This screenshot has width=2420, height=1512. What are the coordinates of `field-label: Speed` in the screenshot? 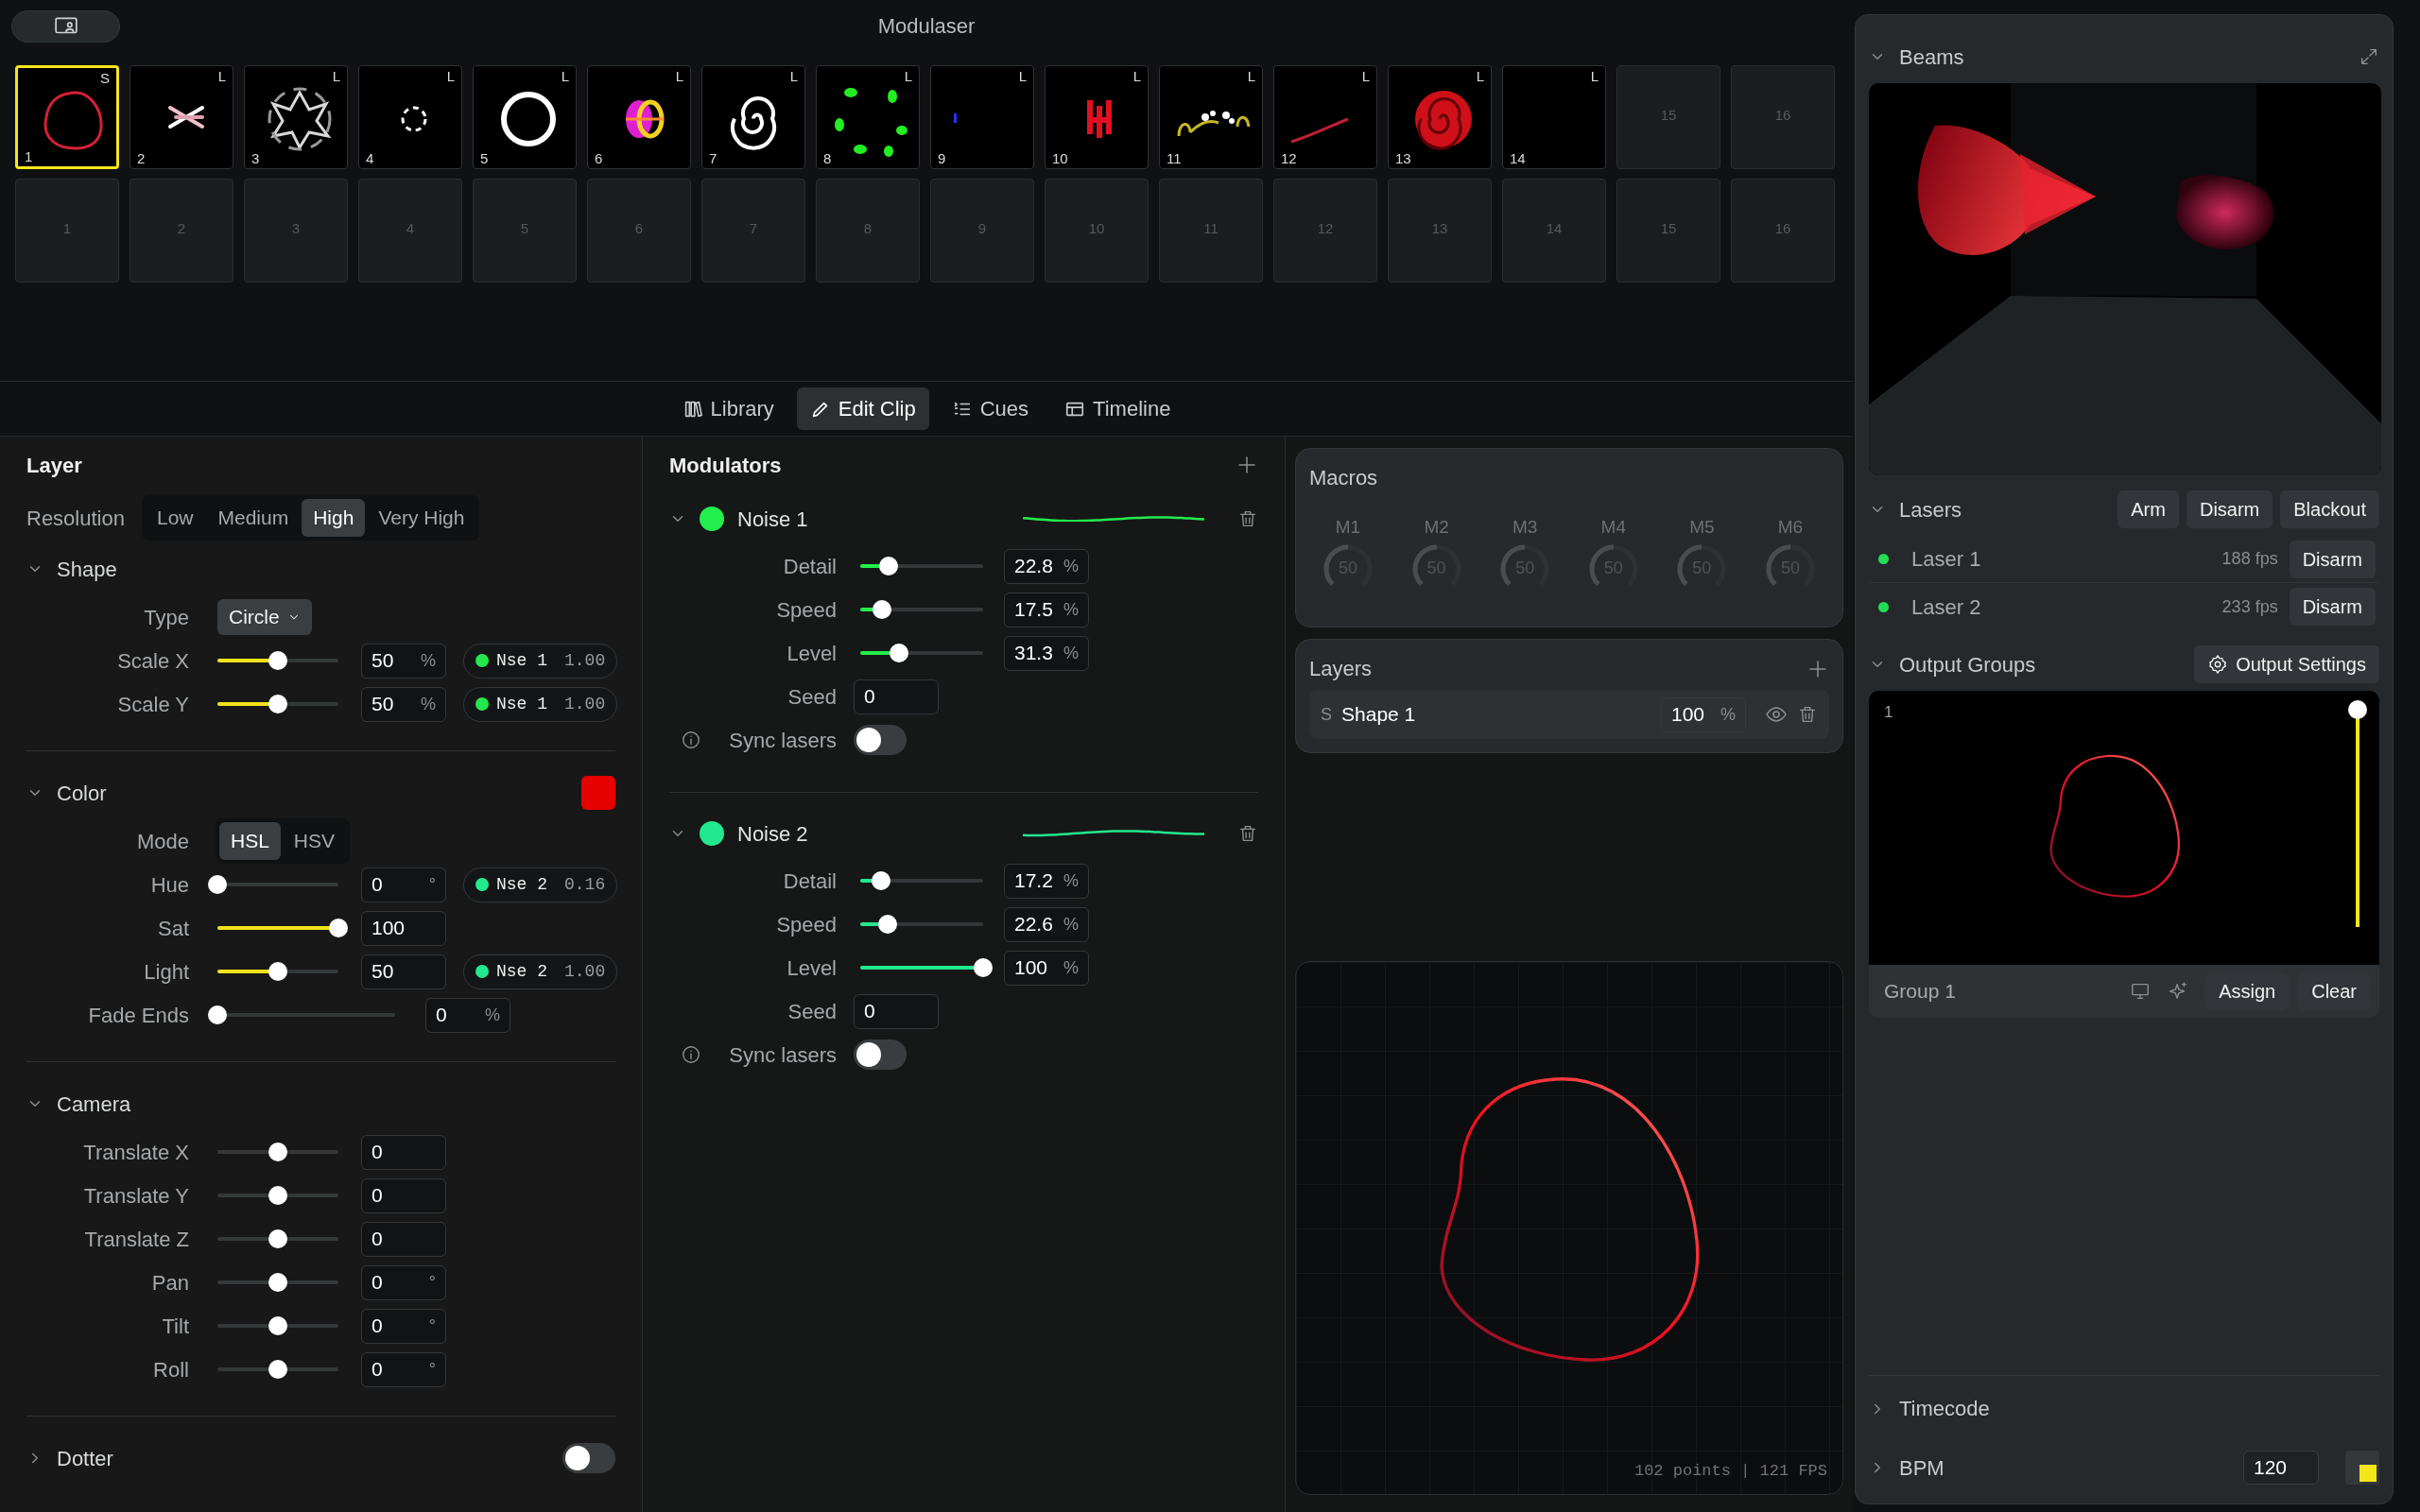 It's located at (806, 924).